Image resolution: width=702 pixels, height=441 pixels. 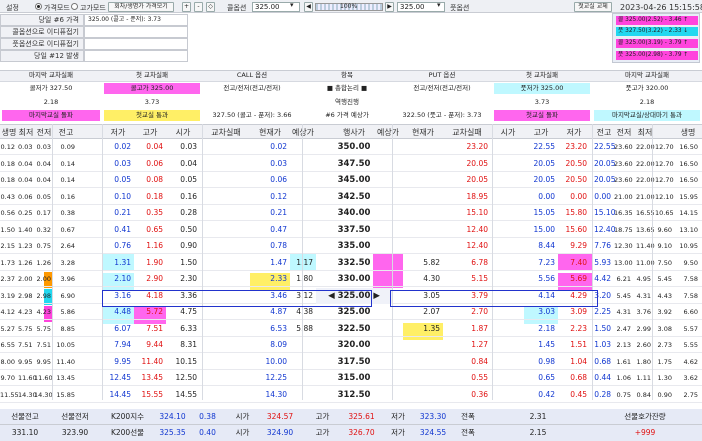 What do you see at coordinates (690, 295) in the screenshot?
I see `cell-value: 7.58` at bounding box center [690, 295].